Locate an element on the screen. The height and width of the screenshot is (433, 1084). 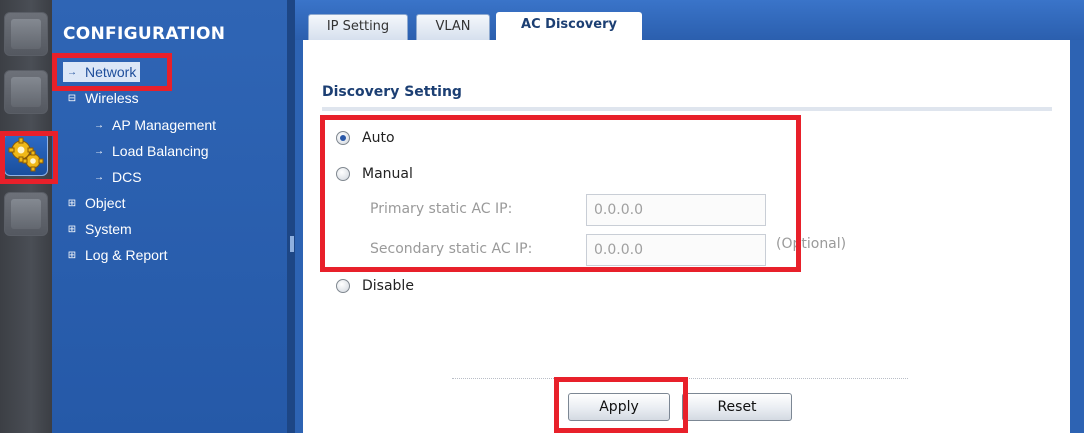
sidebar-item-ap-management: → AP Management is located at coordinates (154, 125).